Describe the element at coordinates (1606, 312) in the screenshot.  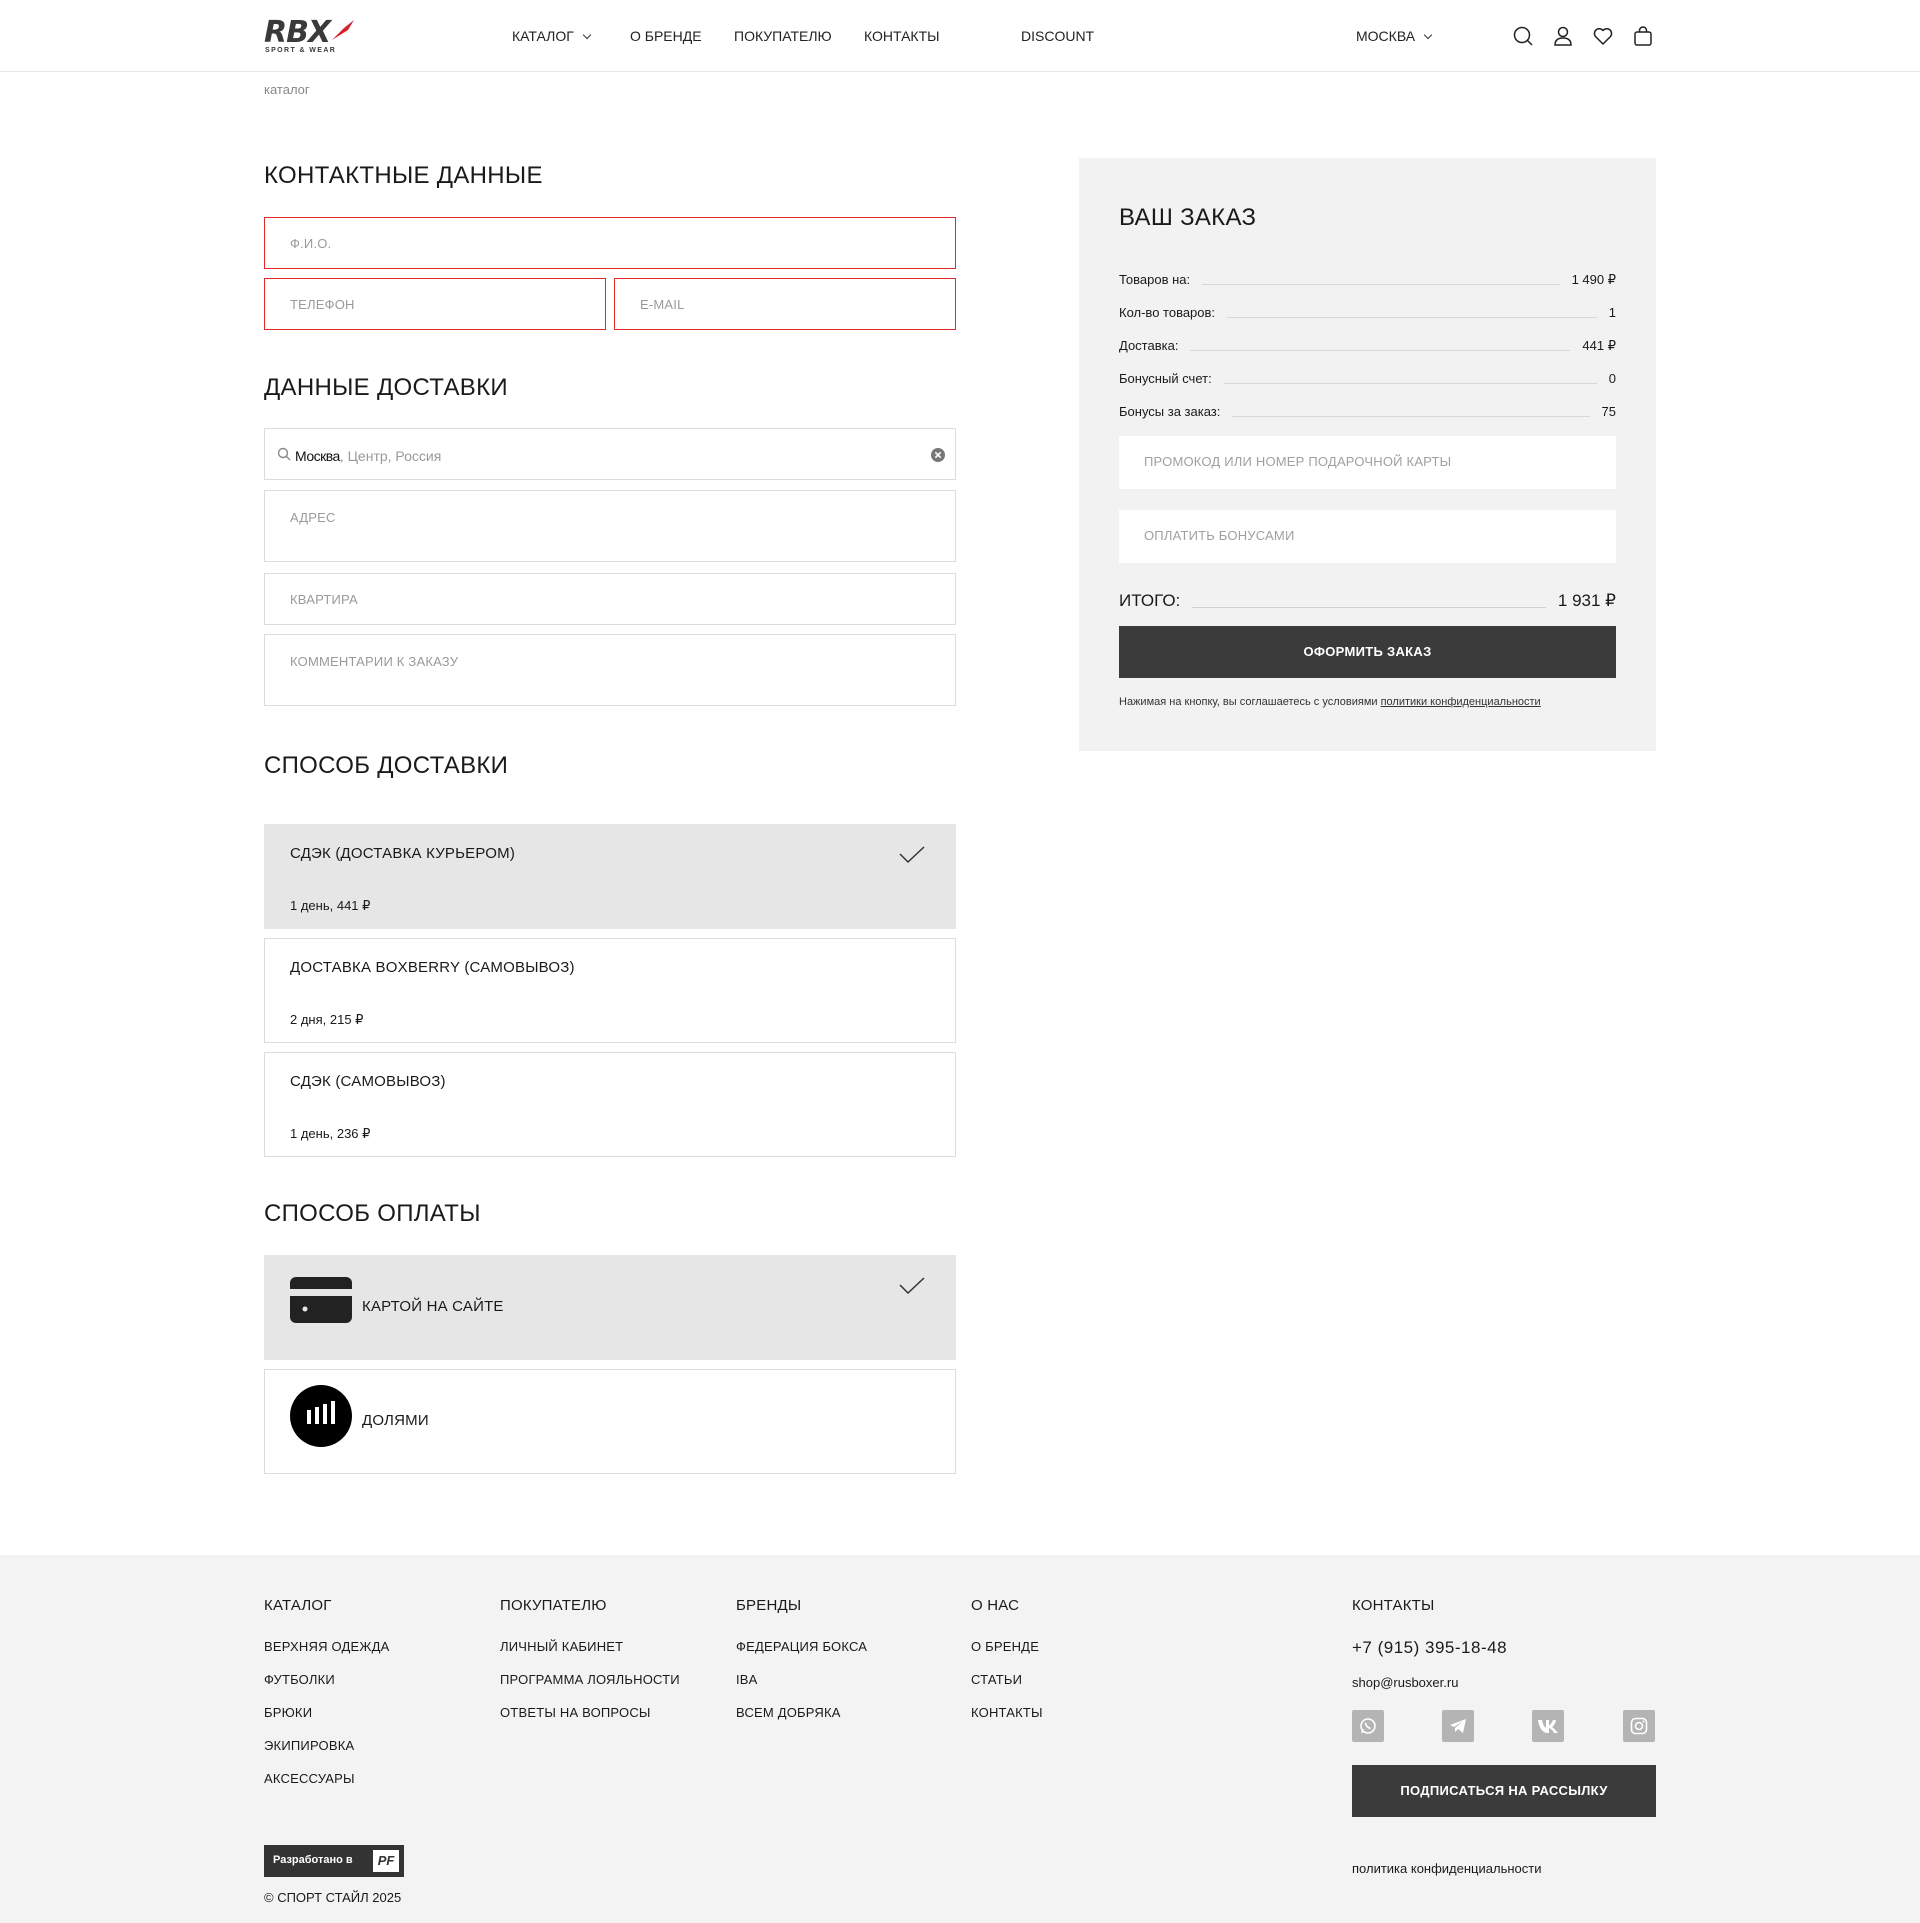
I see `summary-row-value: 1` at that location.